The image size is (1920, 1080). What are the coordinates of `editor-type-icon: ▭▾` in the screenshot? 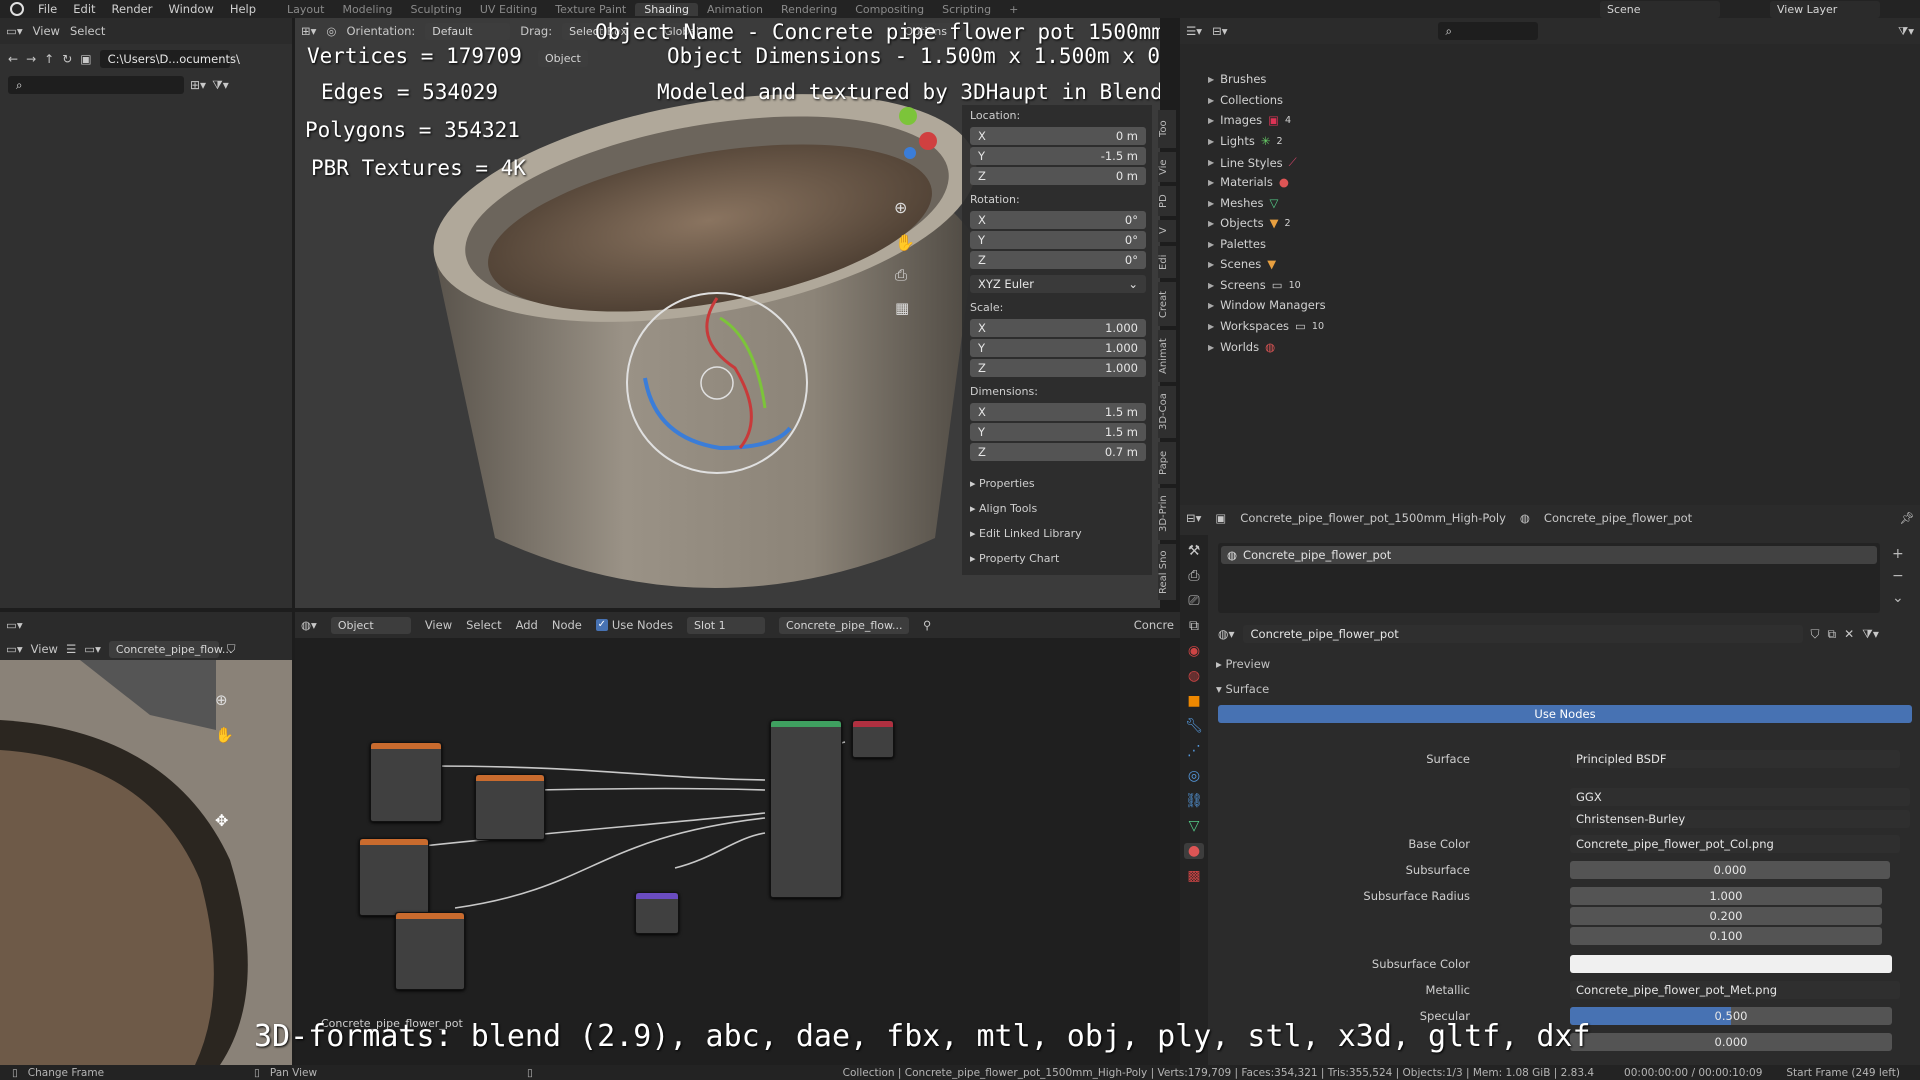 It's located at (14, 31).